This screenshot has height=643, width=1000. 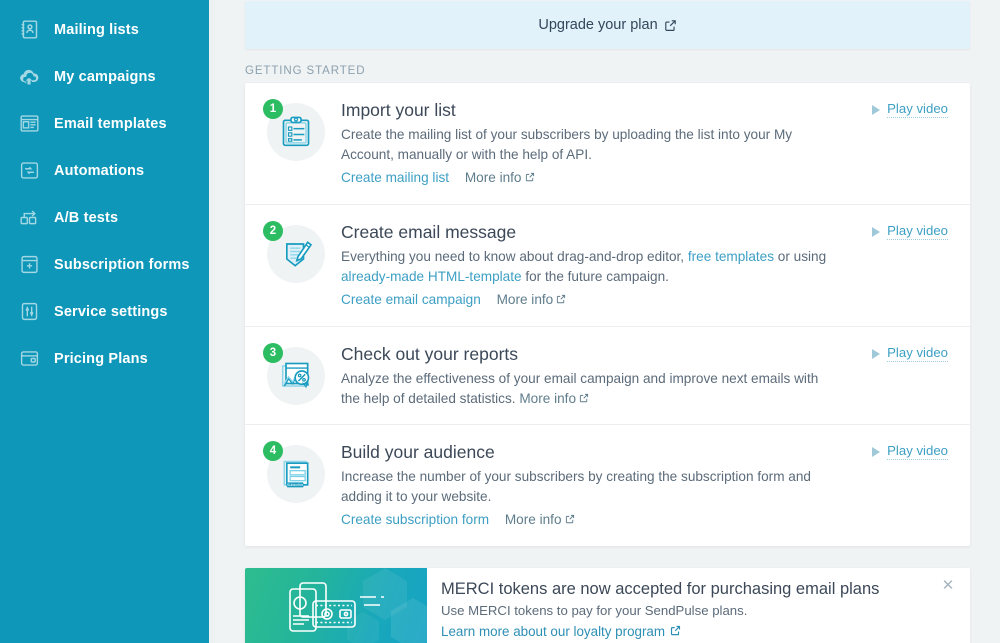 I want to click on create-email-campaign-link: Create email campaign, so click(x=411, y=299).